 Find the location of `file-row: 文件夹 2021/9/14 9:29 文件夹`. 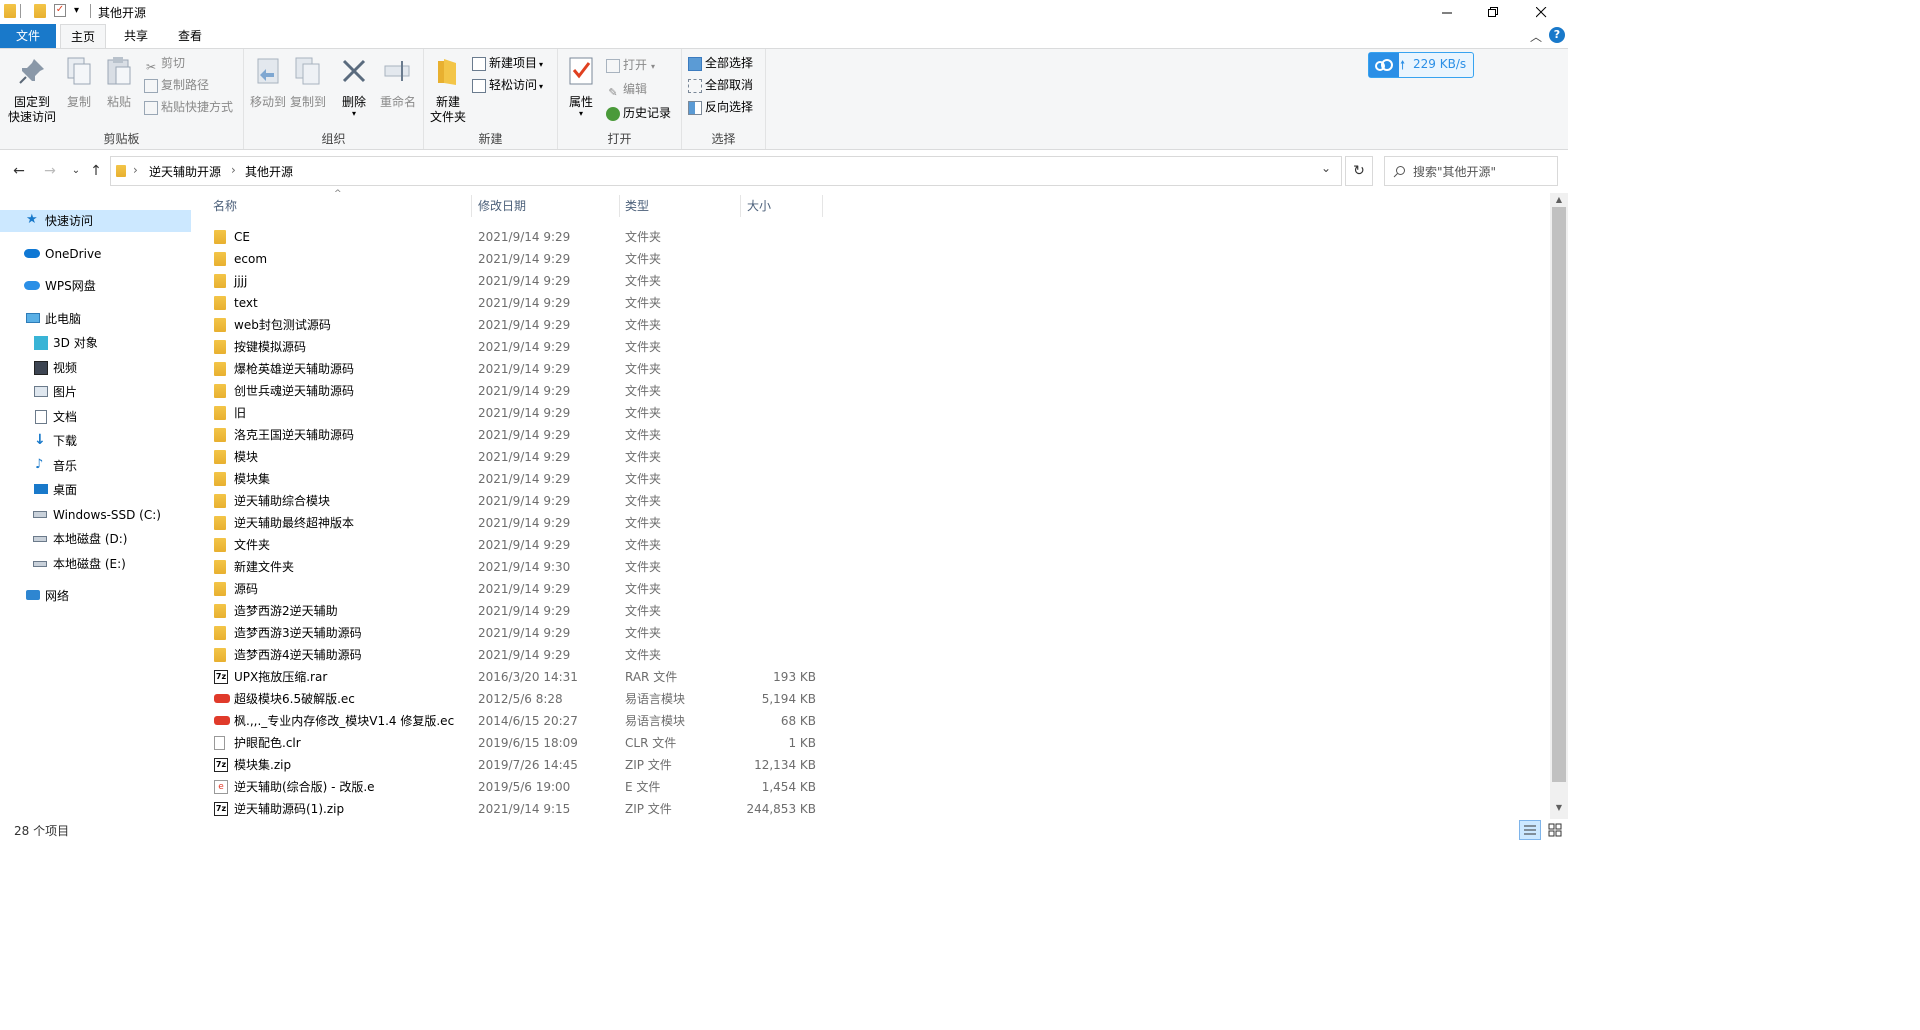

file-row: 文件夹 2021/9/14 9:29 文件夹 is located at coordinates (515, 545).